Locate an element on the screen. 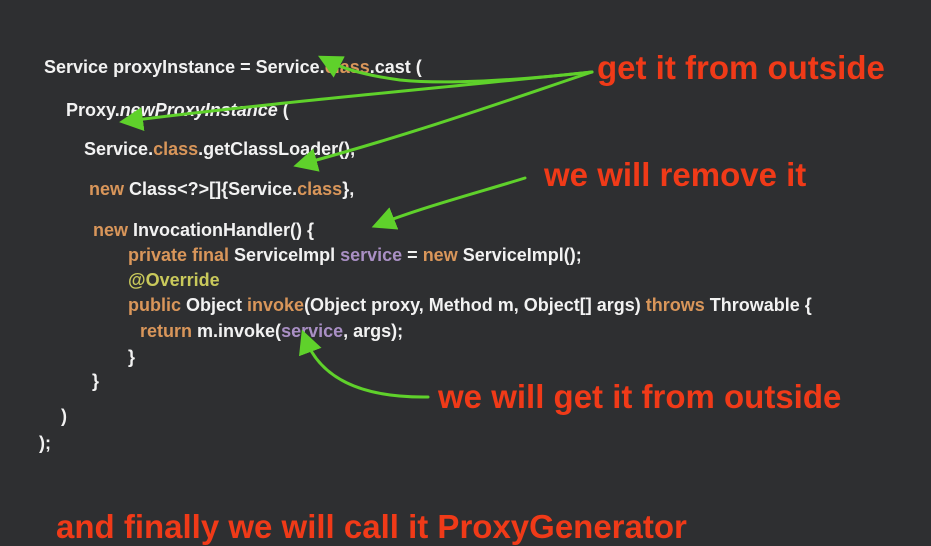  code-token: Throwable { is located at coordinates (758, 305).